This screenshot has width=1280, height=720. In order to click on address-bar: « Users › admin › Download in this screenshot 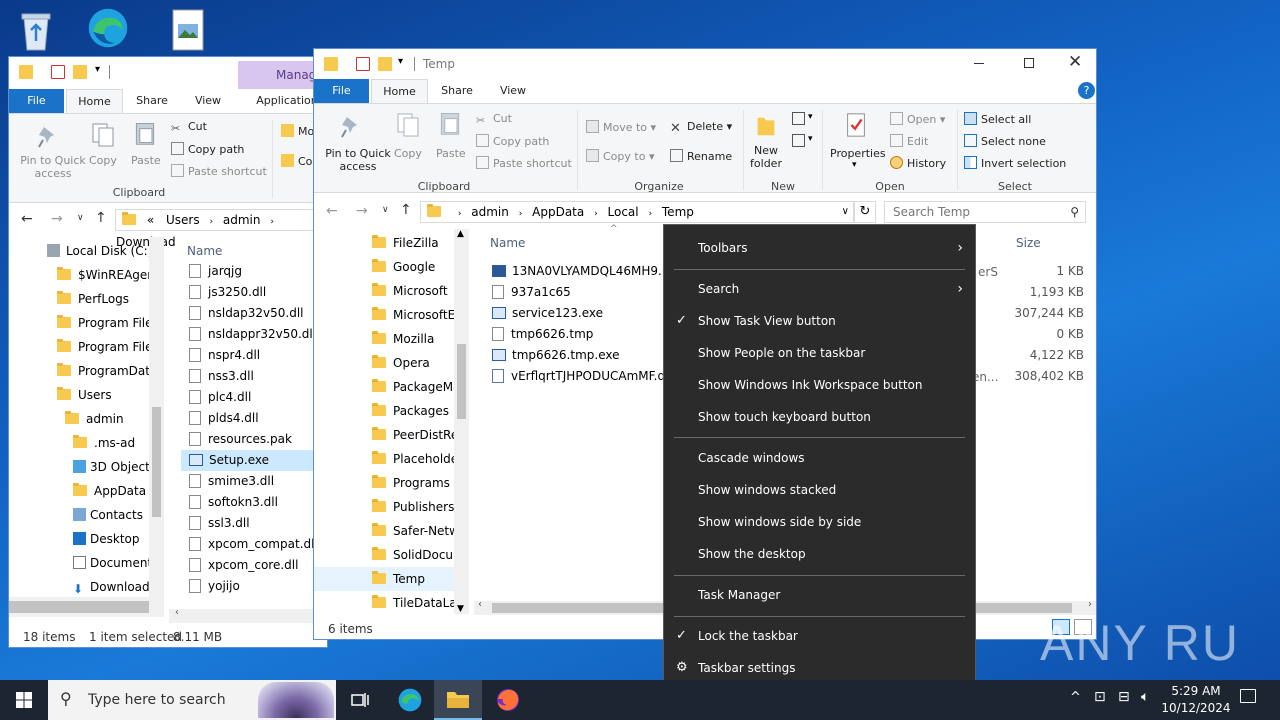, I will do `click(221, 229)`.